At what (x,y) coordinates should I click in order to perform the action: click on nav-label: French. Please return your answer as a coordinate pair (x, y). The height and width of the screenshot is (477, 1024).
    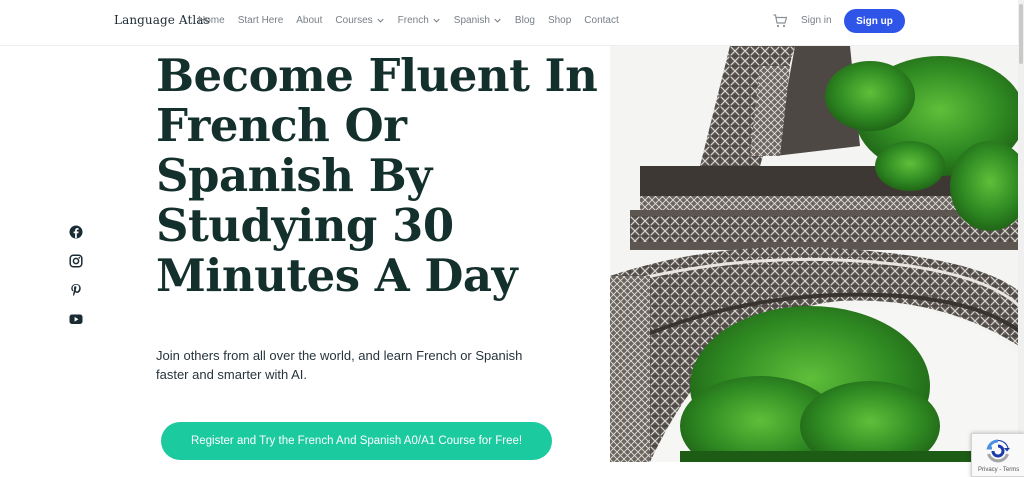
    Looking at the image, I should click on (413, 20).